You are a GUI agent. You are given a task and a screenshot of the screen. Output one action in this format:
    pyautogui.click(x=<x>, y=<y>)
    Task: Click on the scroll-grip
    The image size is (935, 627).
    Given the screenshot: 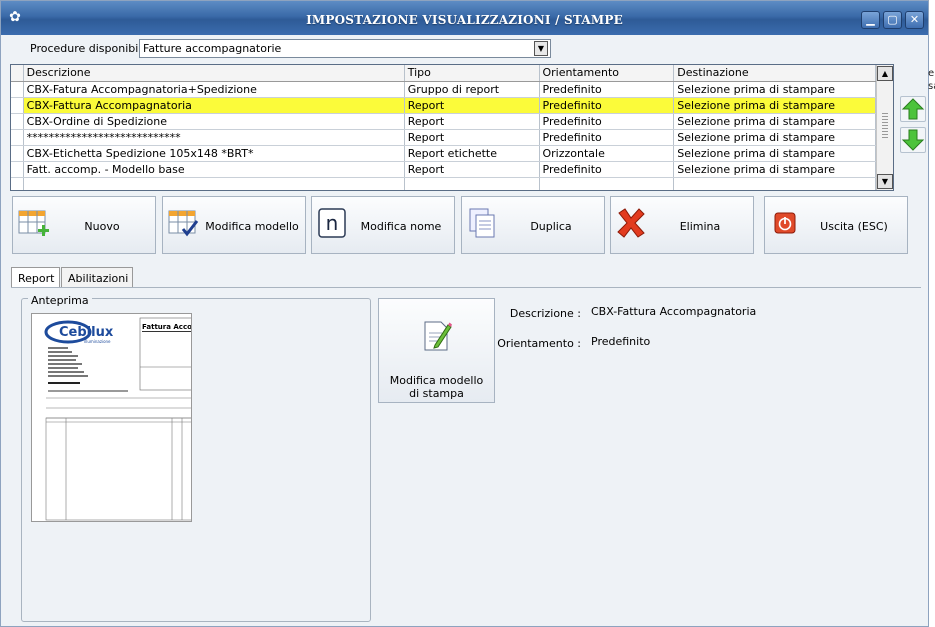 What is the action you would take?
    pyautogui.click(x=885, y=126)
    